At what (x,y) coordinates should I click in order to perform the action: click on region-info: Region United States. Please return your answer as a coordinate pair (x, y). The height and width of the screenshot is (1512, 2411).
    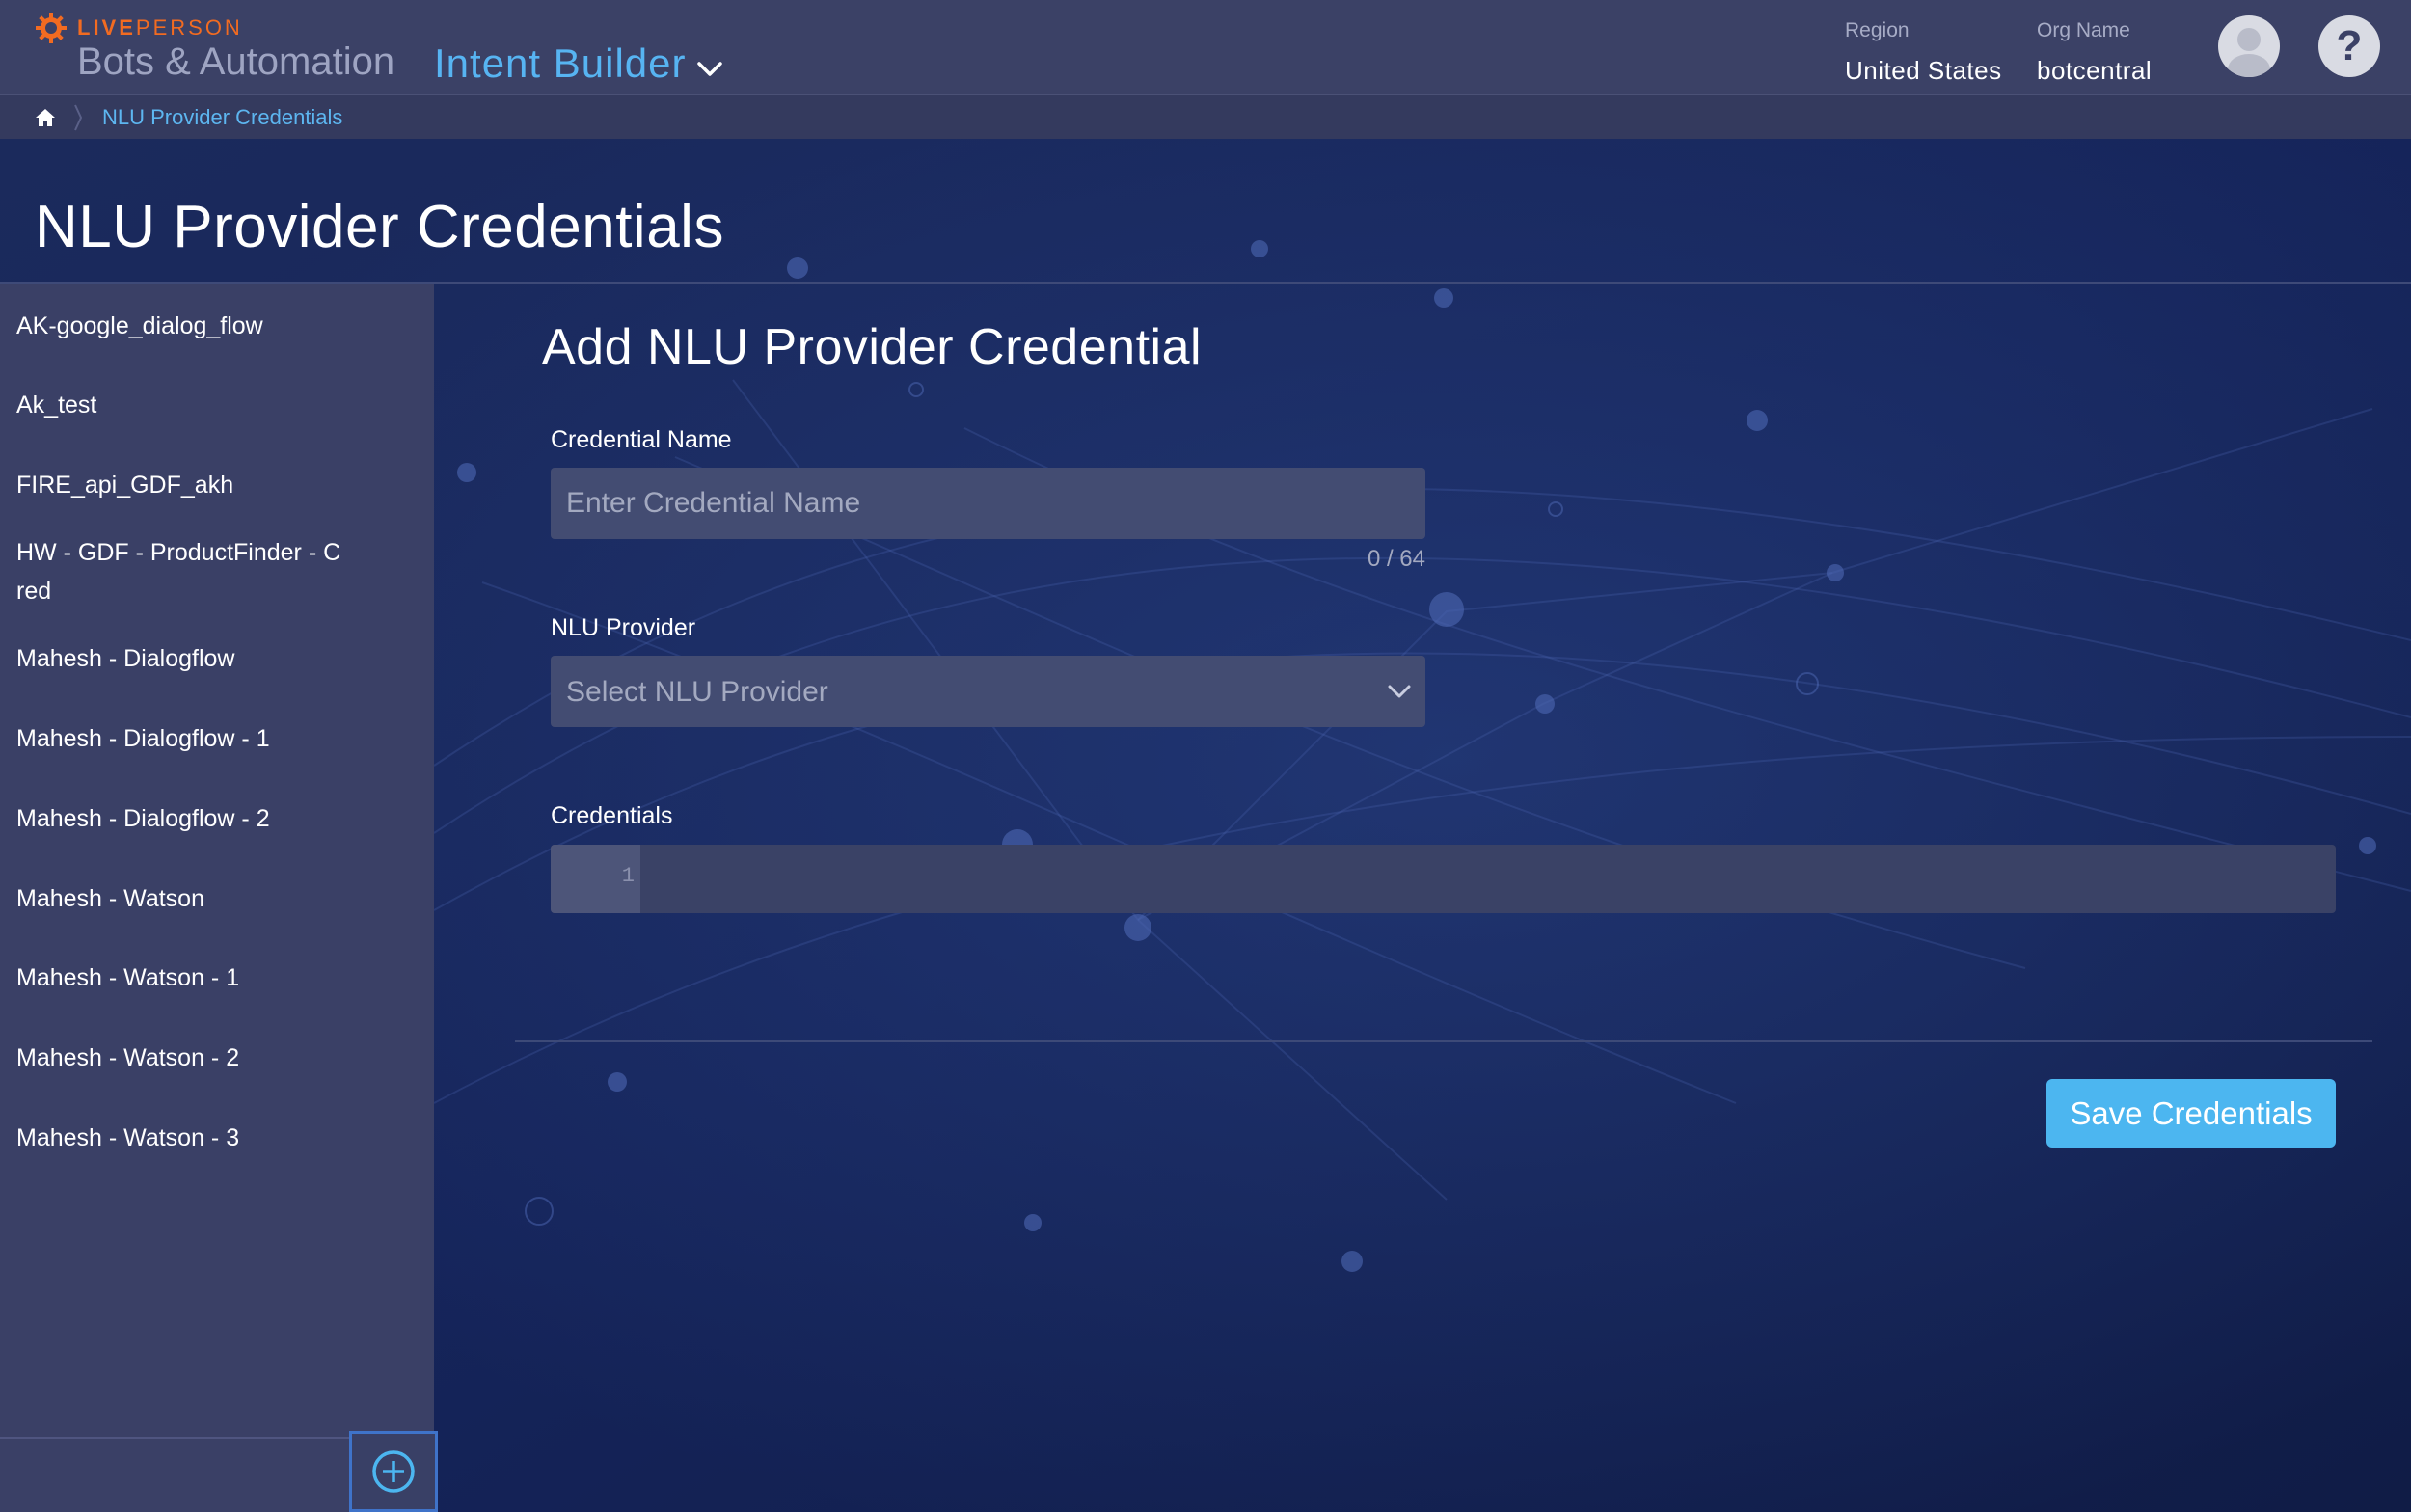
    Looking at the image, I should click on (1924, 52).